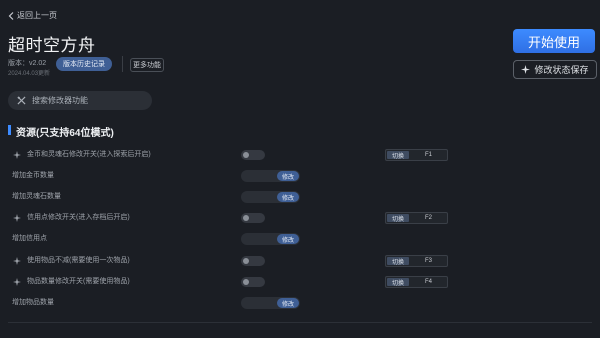  Describe the element at coordinates (428, 282) in the screenshot. I see `hotkey-field: F4` at that location.